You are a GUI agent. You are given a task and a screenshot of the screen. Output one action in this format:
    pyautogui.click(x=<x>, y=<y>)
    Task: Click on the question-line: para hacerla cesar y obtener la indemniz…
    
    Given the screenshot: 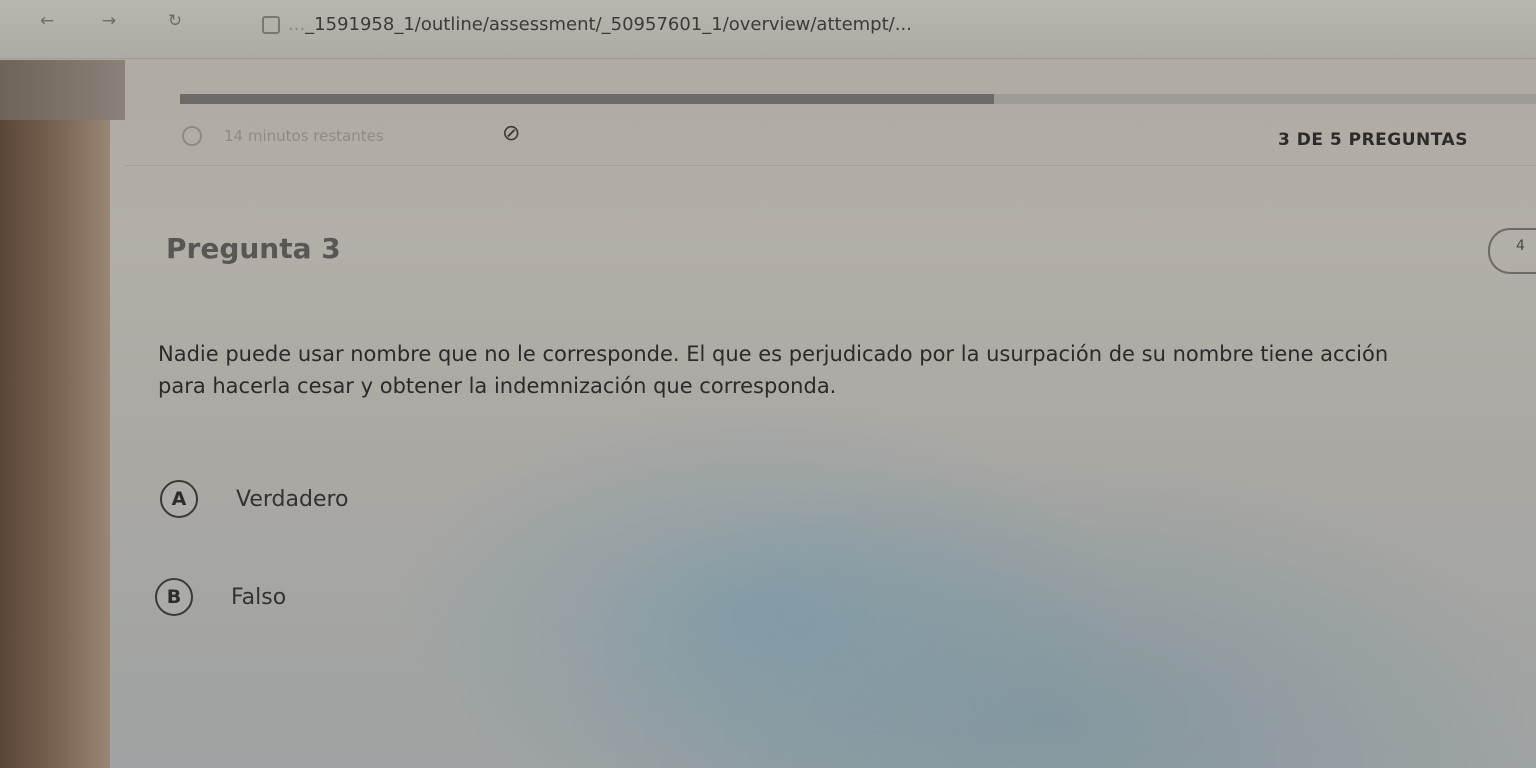 What is the action you would take?
    pyautogui.click(x=497, y=386)
    